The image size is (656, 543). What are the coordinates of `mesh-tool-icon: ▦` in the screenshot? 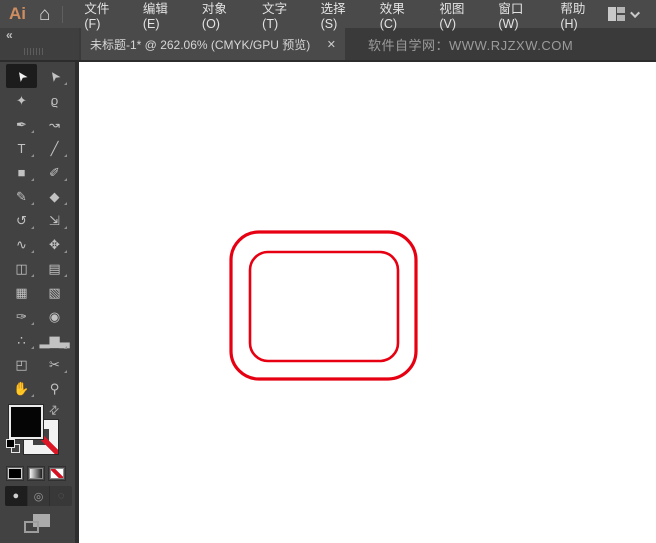 It's located at (21, 292).